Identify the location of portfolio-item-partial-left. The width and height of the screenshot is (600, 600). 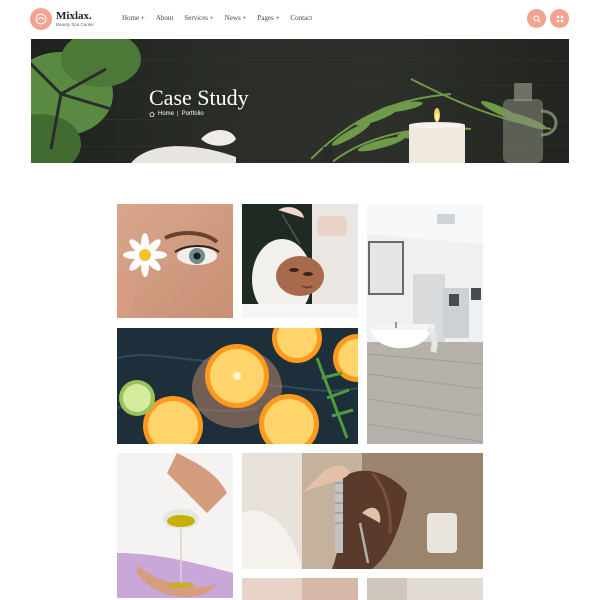
(300, 589).